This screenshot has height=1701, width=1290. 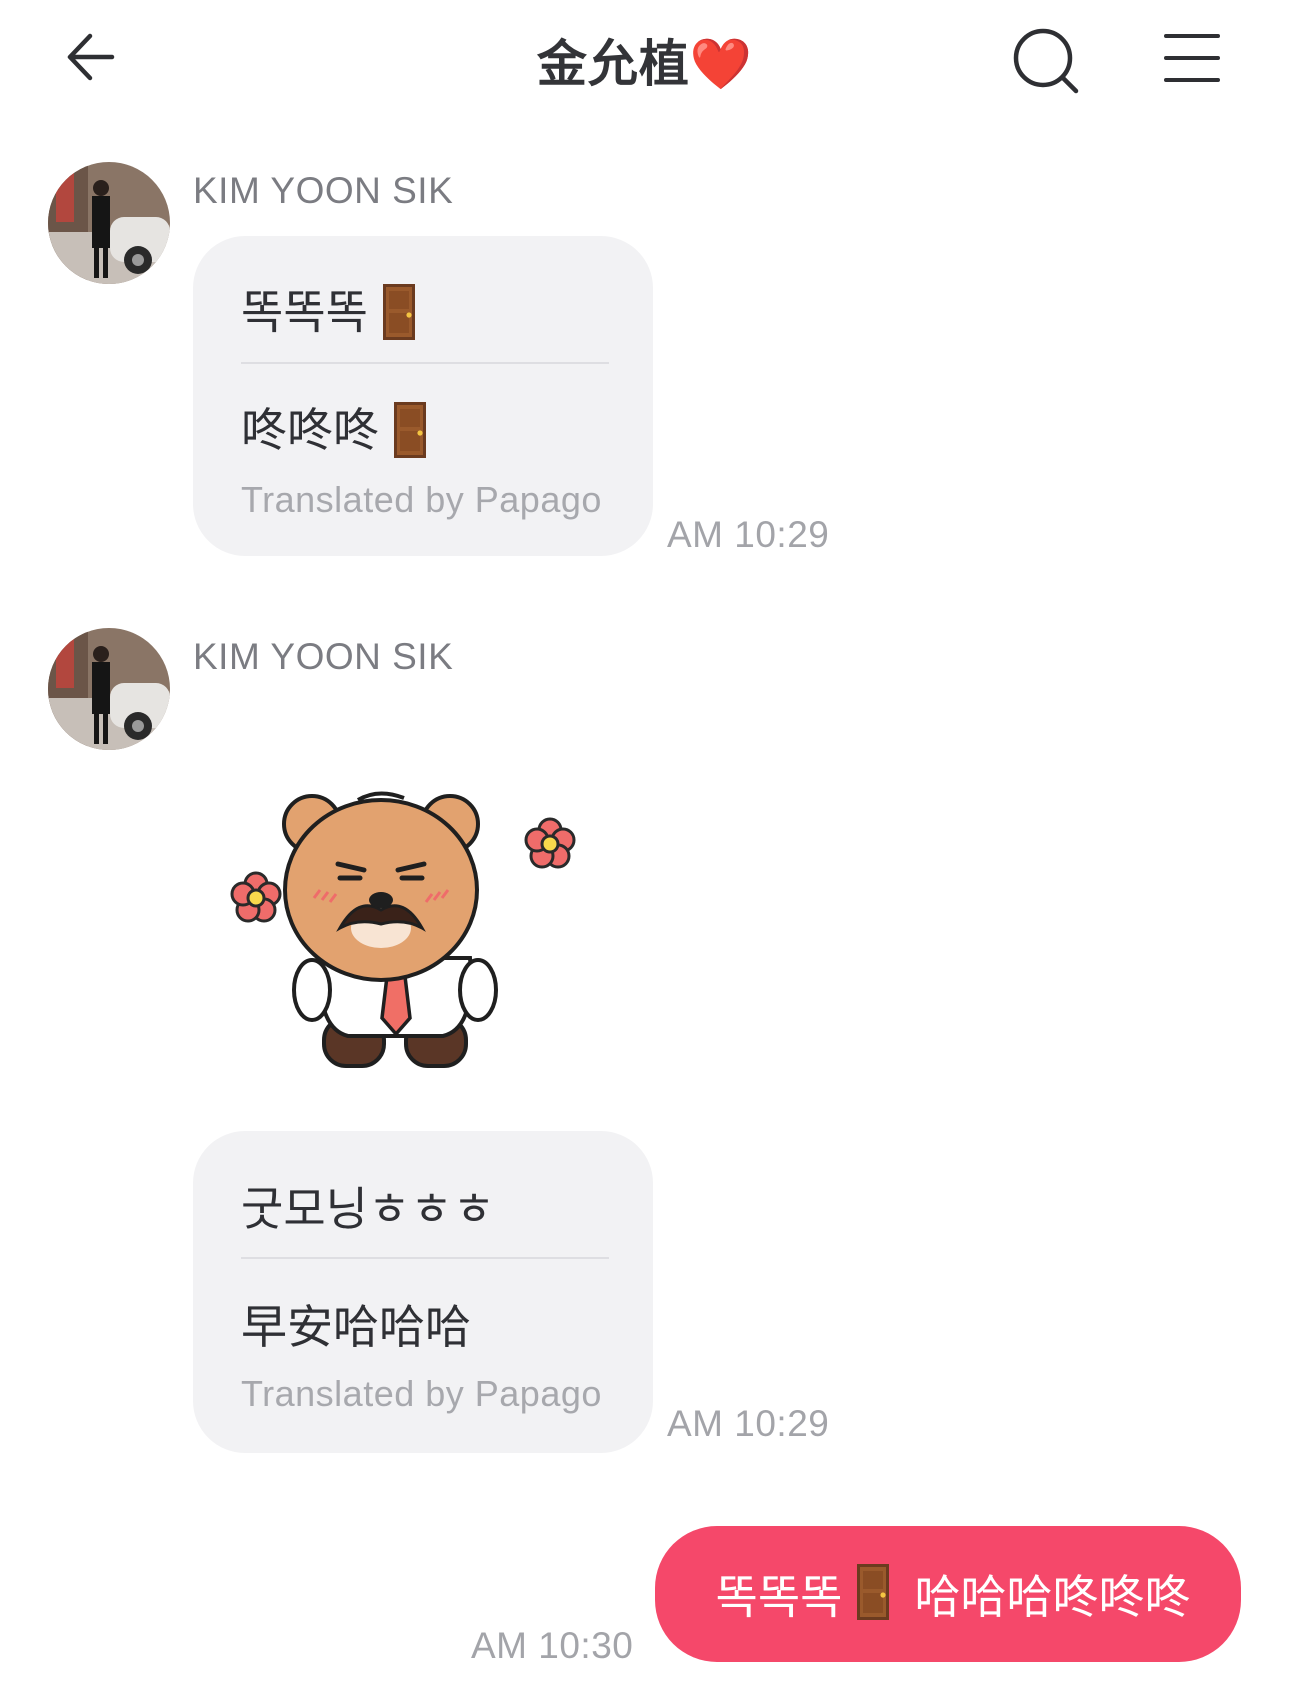 I want to click on flower-left-icon, so click(x=256, y=897).